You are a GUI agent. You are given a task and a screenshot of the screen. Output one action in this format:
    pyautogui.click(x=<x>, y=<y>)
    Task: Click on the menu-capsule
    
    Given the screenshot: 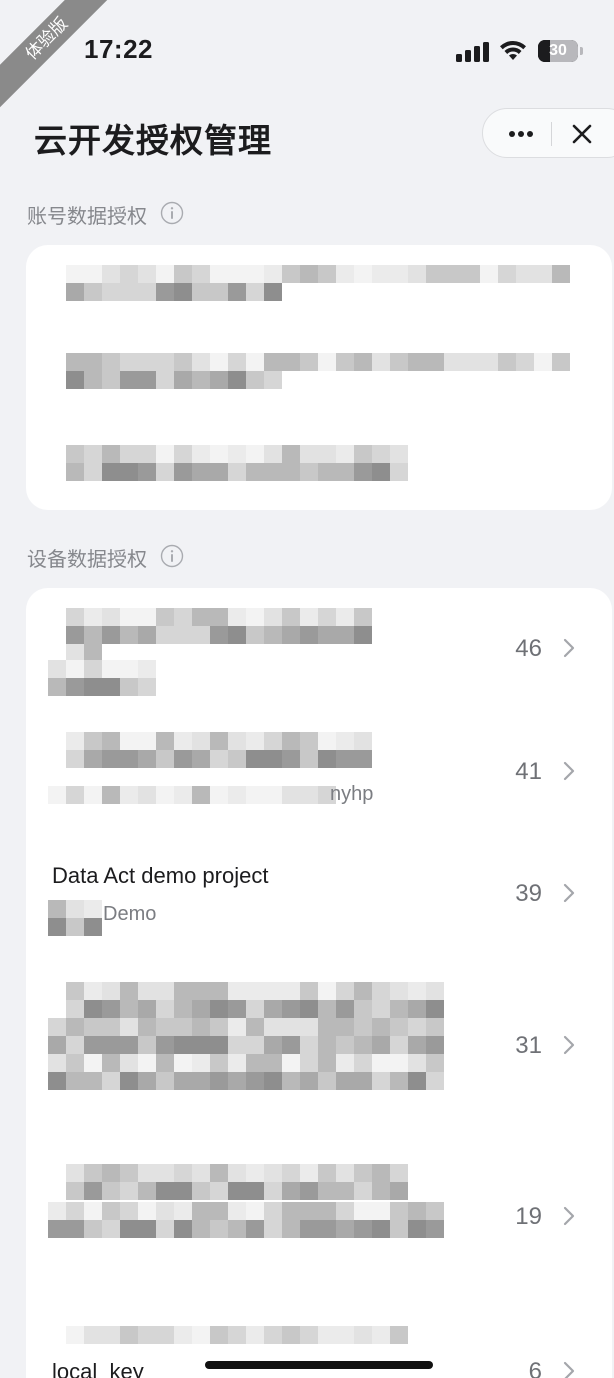 What is the action you would take?
    pyautogui.click(x=548, y=133)
    